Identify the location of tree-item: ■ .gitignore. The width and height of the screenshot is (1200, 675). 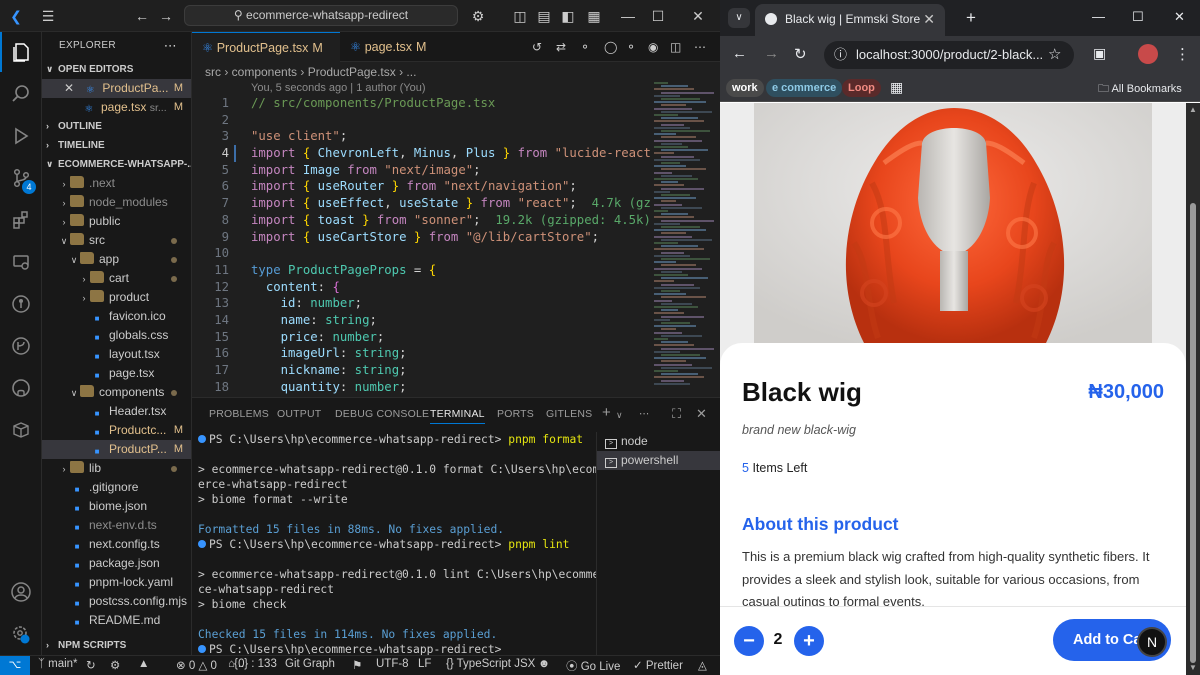
(116, 487).